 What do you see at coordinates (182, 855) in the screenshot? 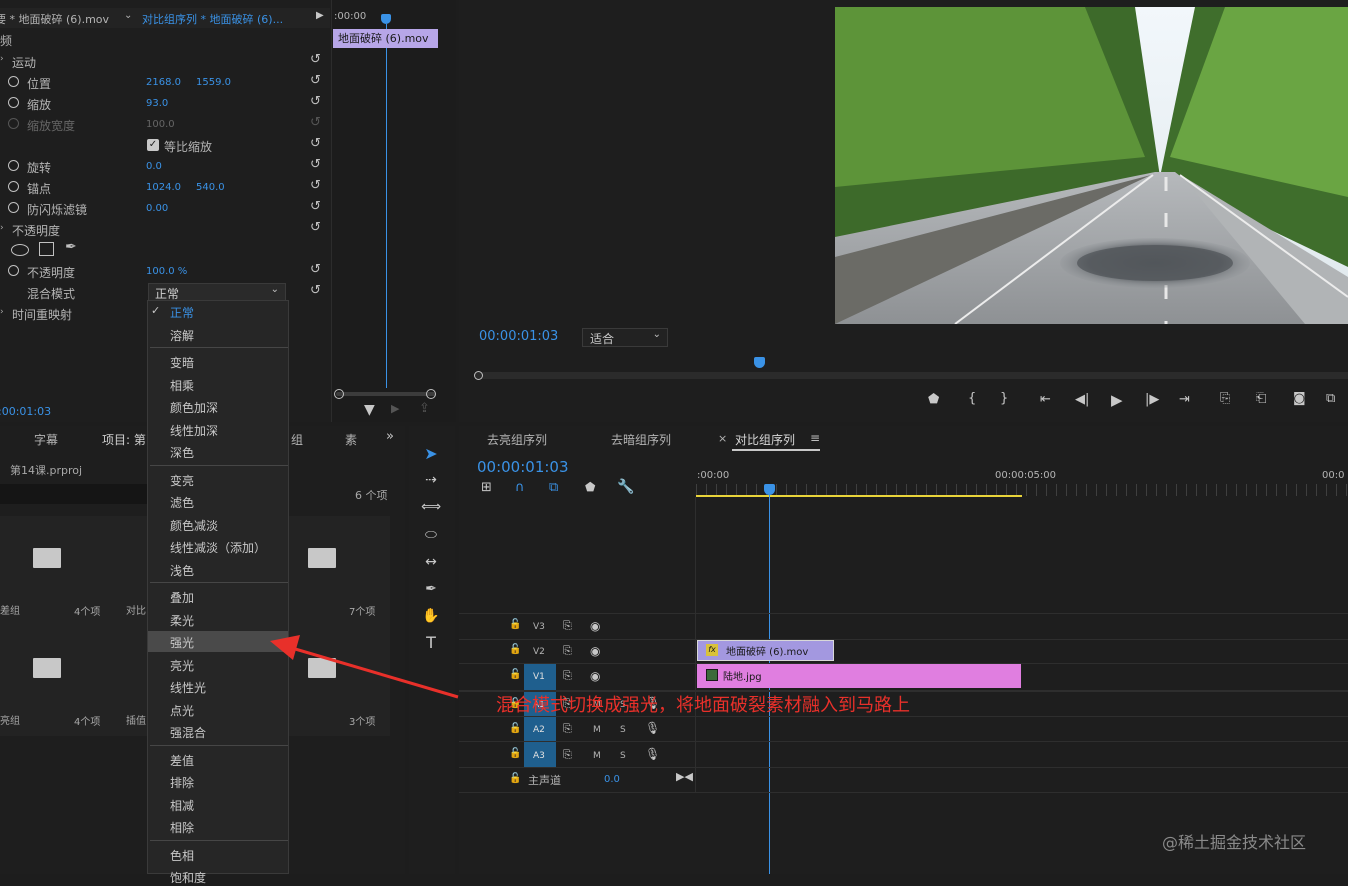
I see `blend-menu-item: 色相` at bounding box center [182, 855].